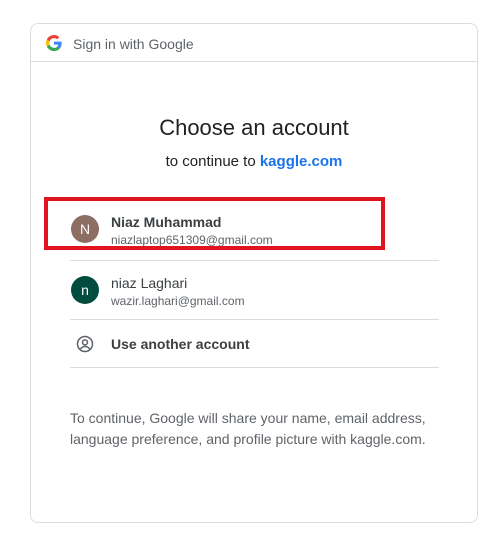 This screenshot has height=537, width=494. I want to click on kaggle-link: kaggle.com, so click(301, 161).